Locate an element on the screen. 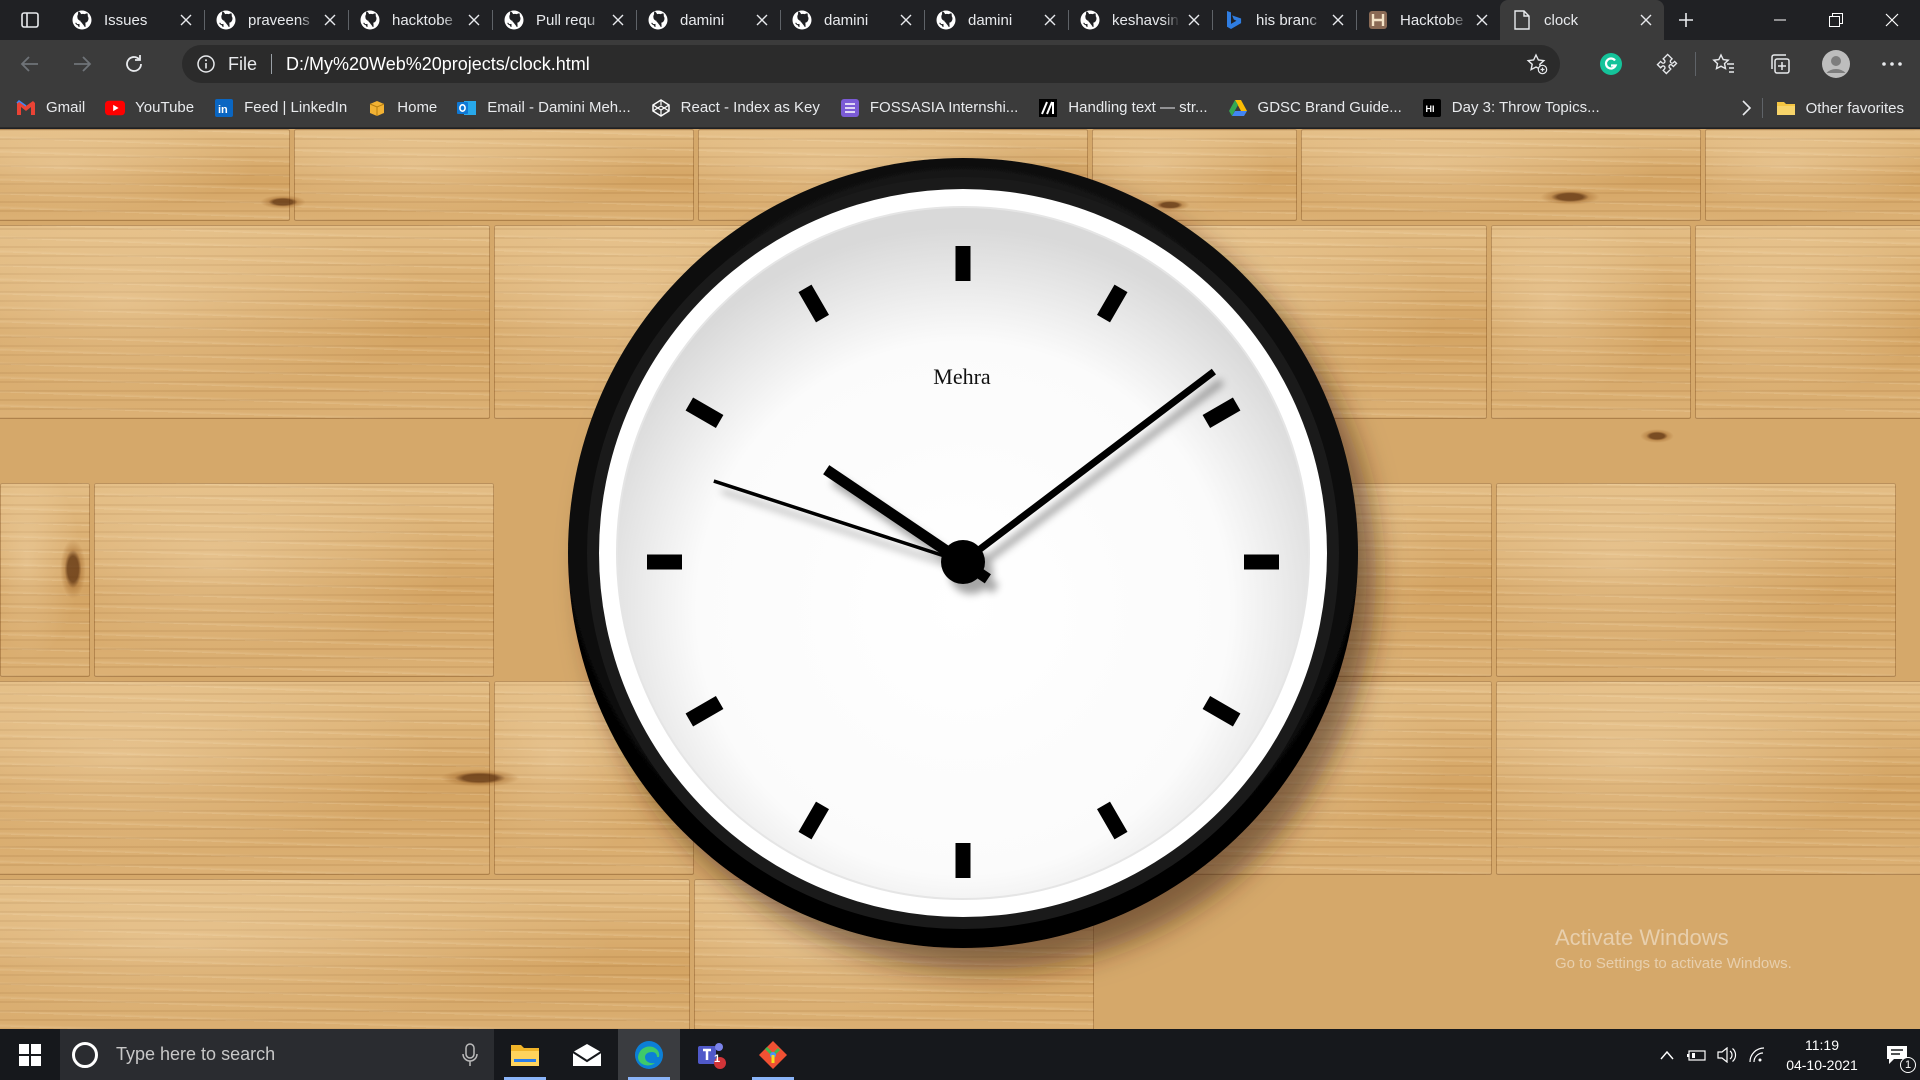  browser-tab: praveens is located at coordinates (276, 20).